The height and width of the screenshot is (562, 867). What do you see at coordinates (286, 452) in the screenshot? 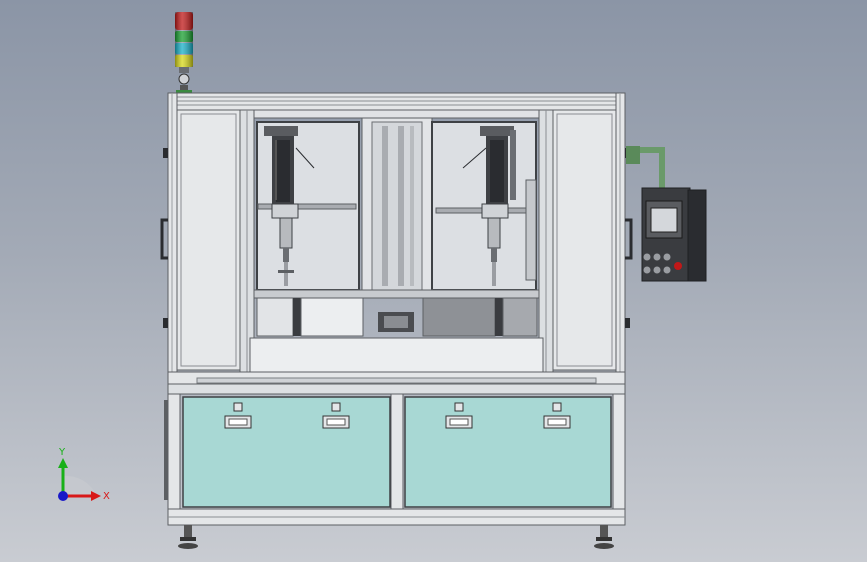
I see `left-drawer` at bounding box center [286, 452].